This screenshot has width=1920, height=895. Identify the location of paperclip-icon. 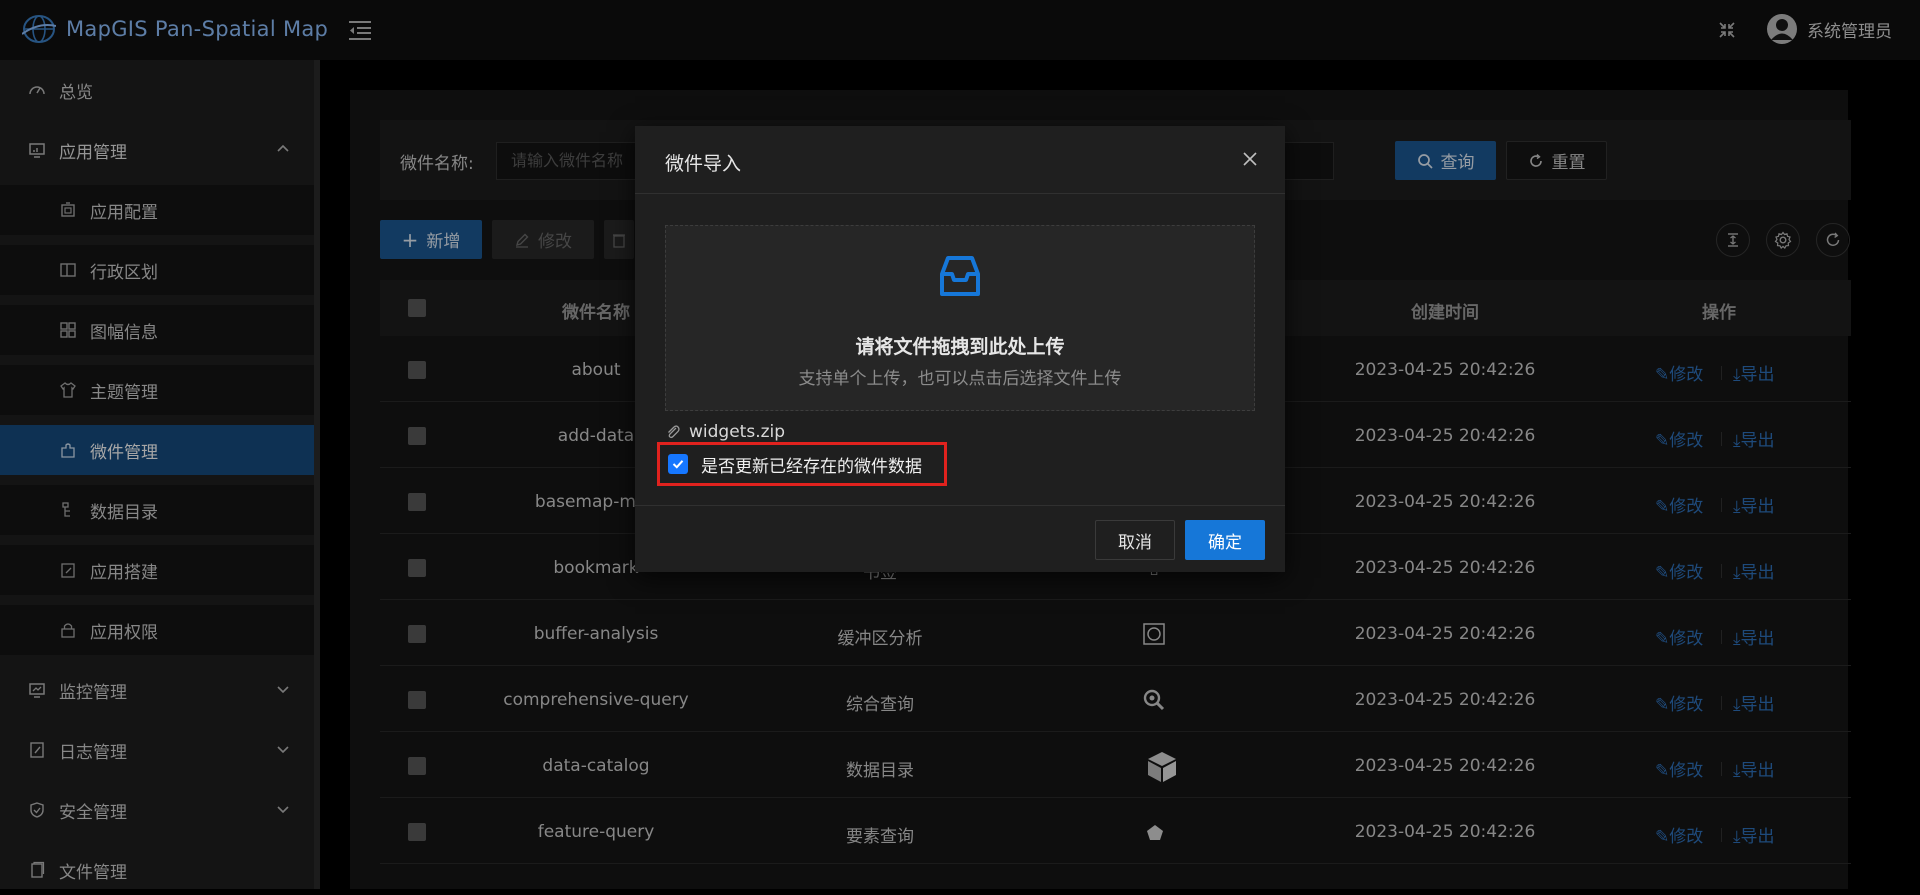
(674, 432).